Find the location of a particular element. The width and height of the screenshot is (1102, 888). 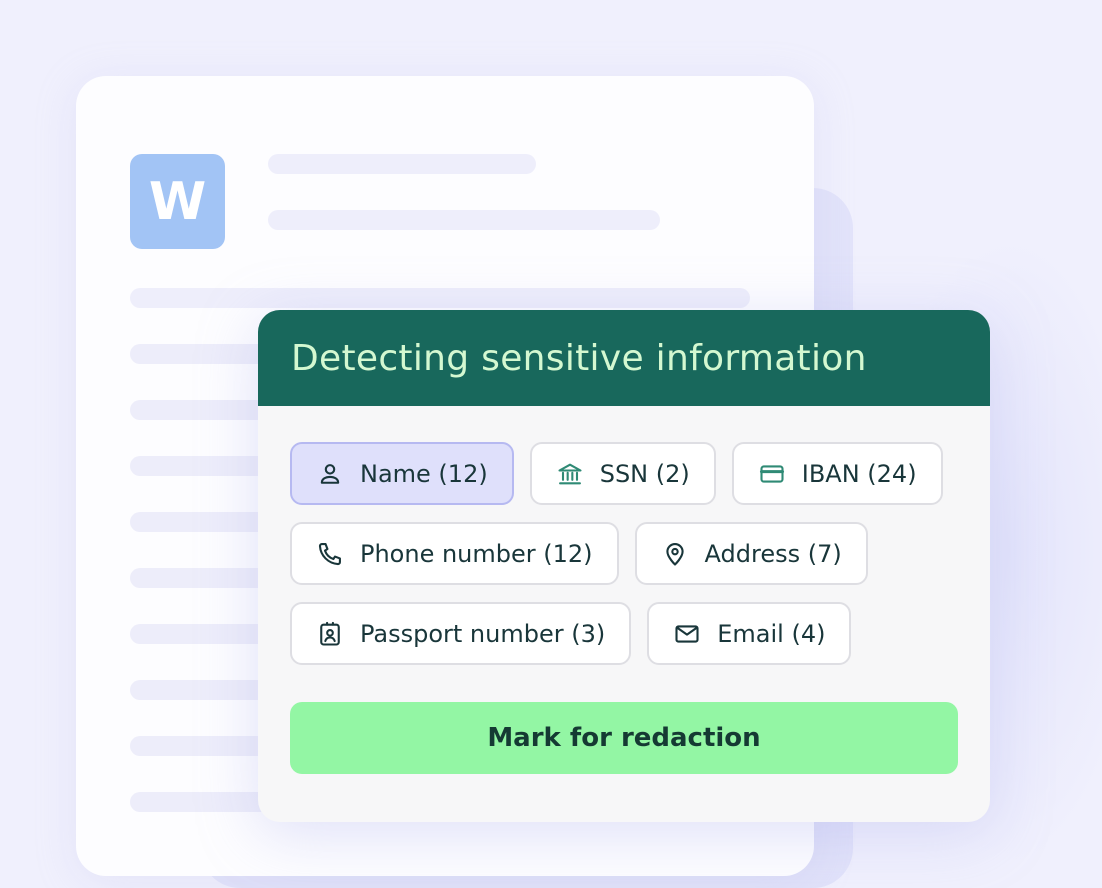

chip-address: Address (7) is located at coordinates (751, 553).